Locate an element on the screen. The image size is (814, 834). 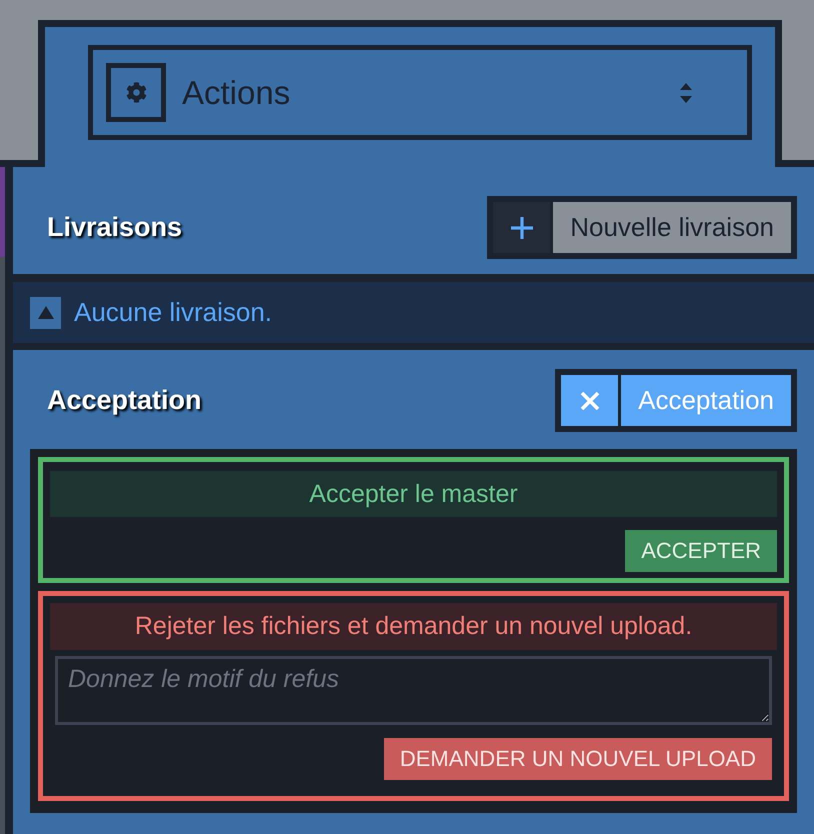
plus-icon is located at coordinates (521, 227).